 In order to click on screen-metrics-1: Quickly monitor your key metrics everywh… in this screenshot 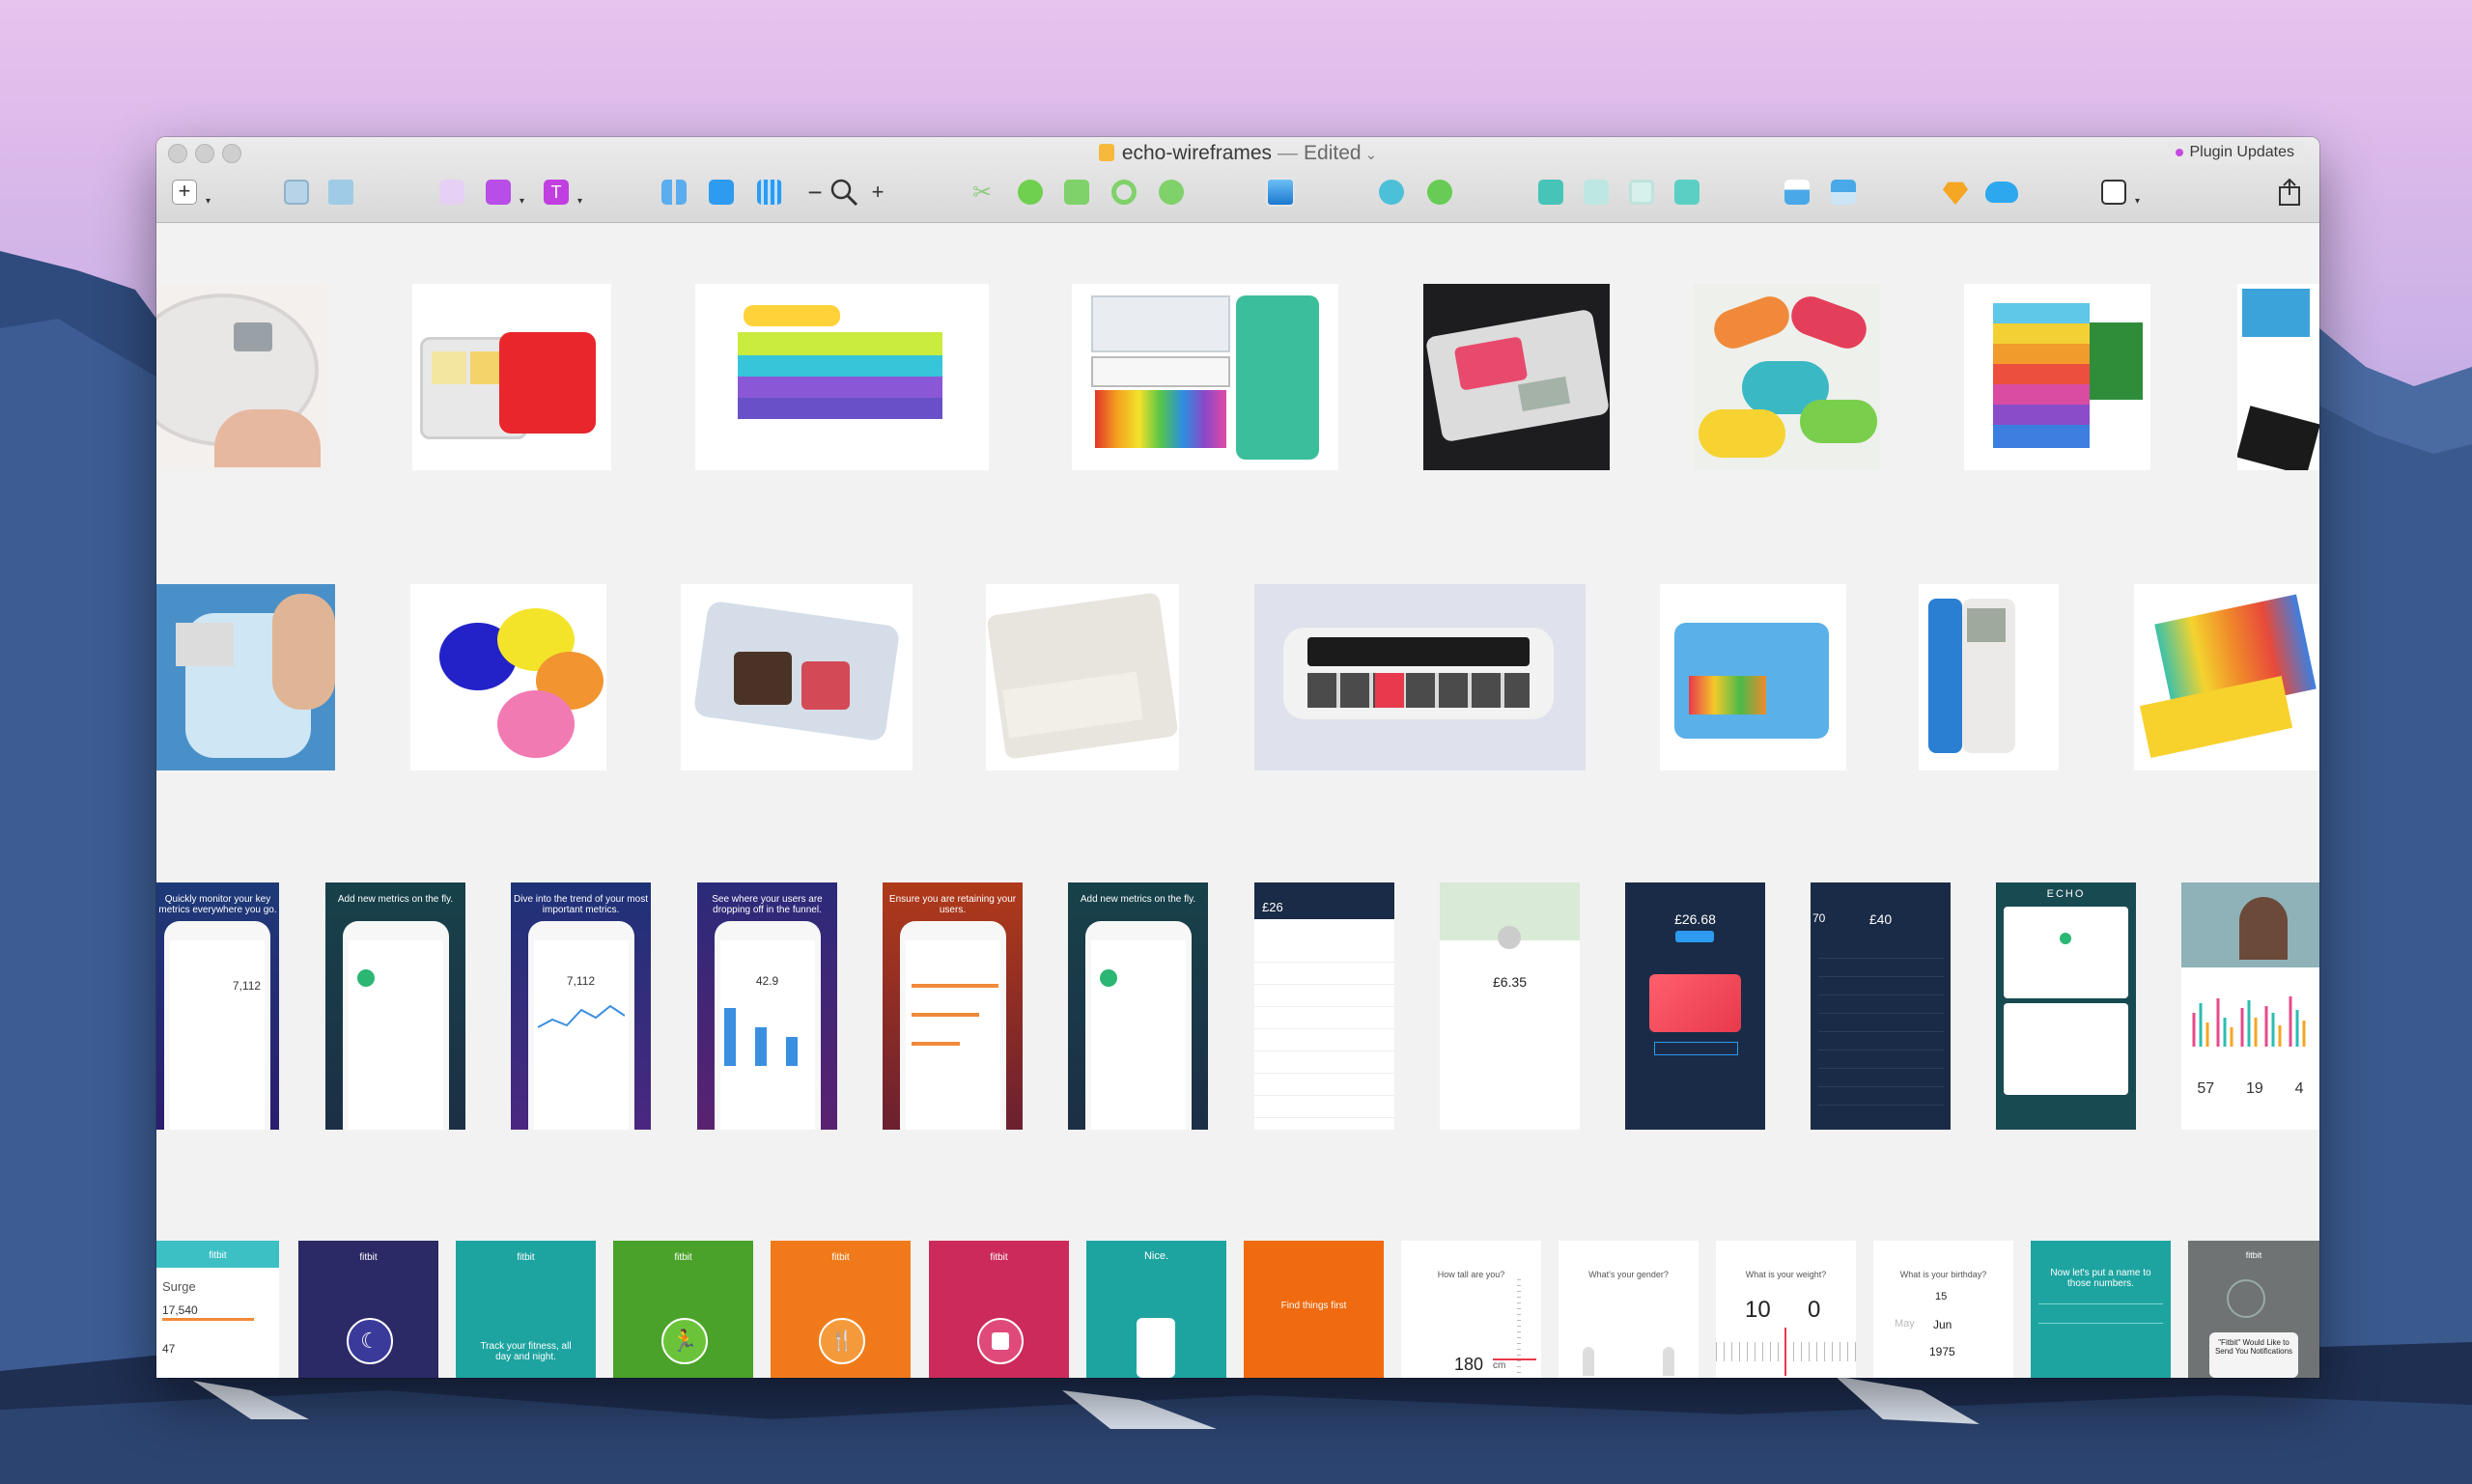, I will do `click(217, 1006)`.